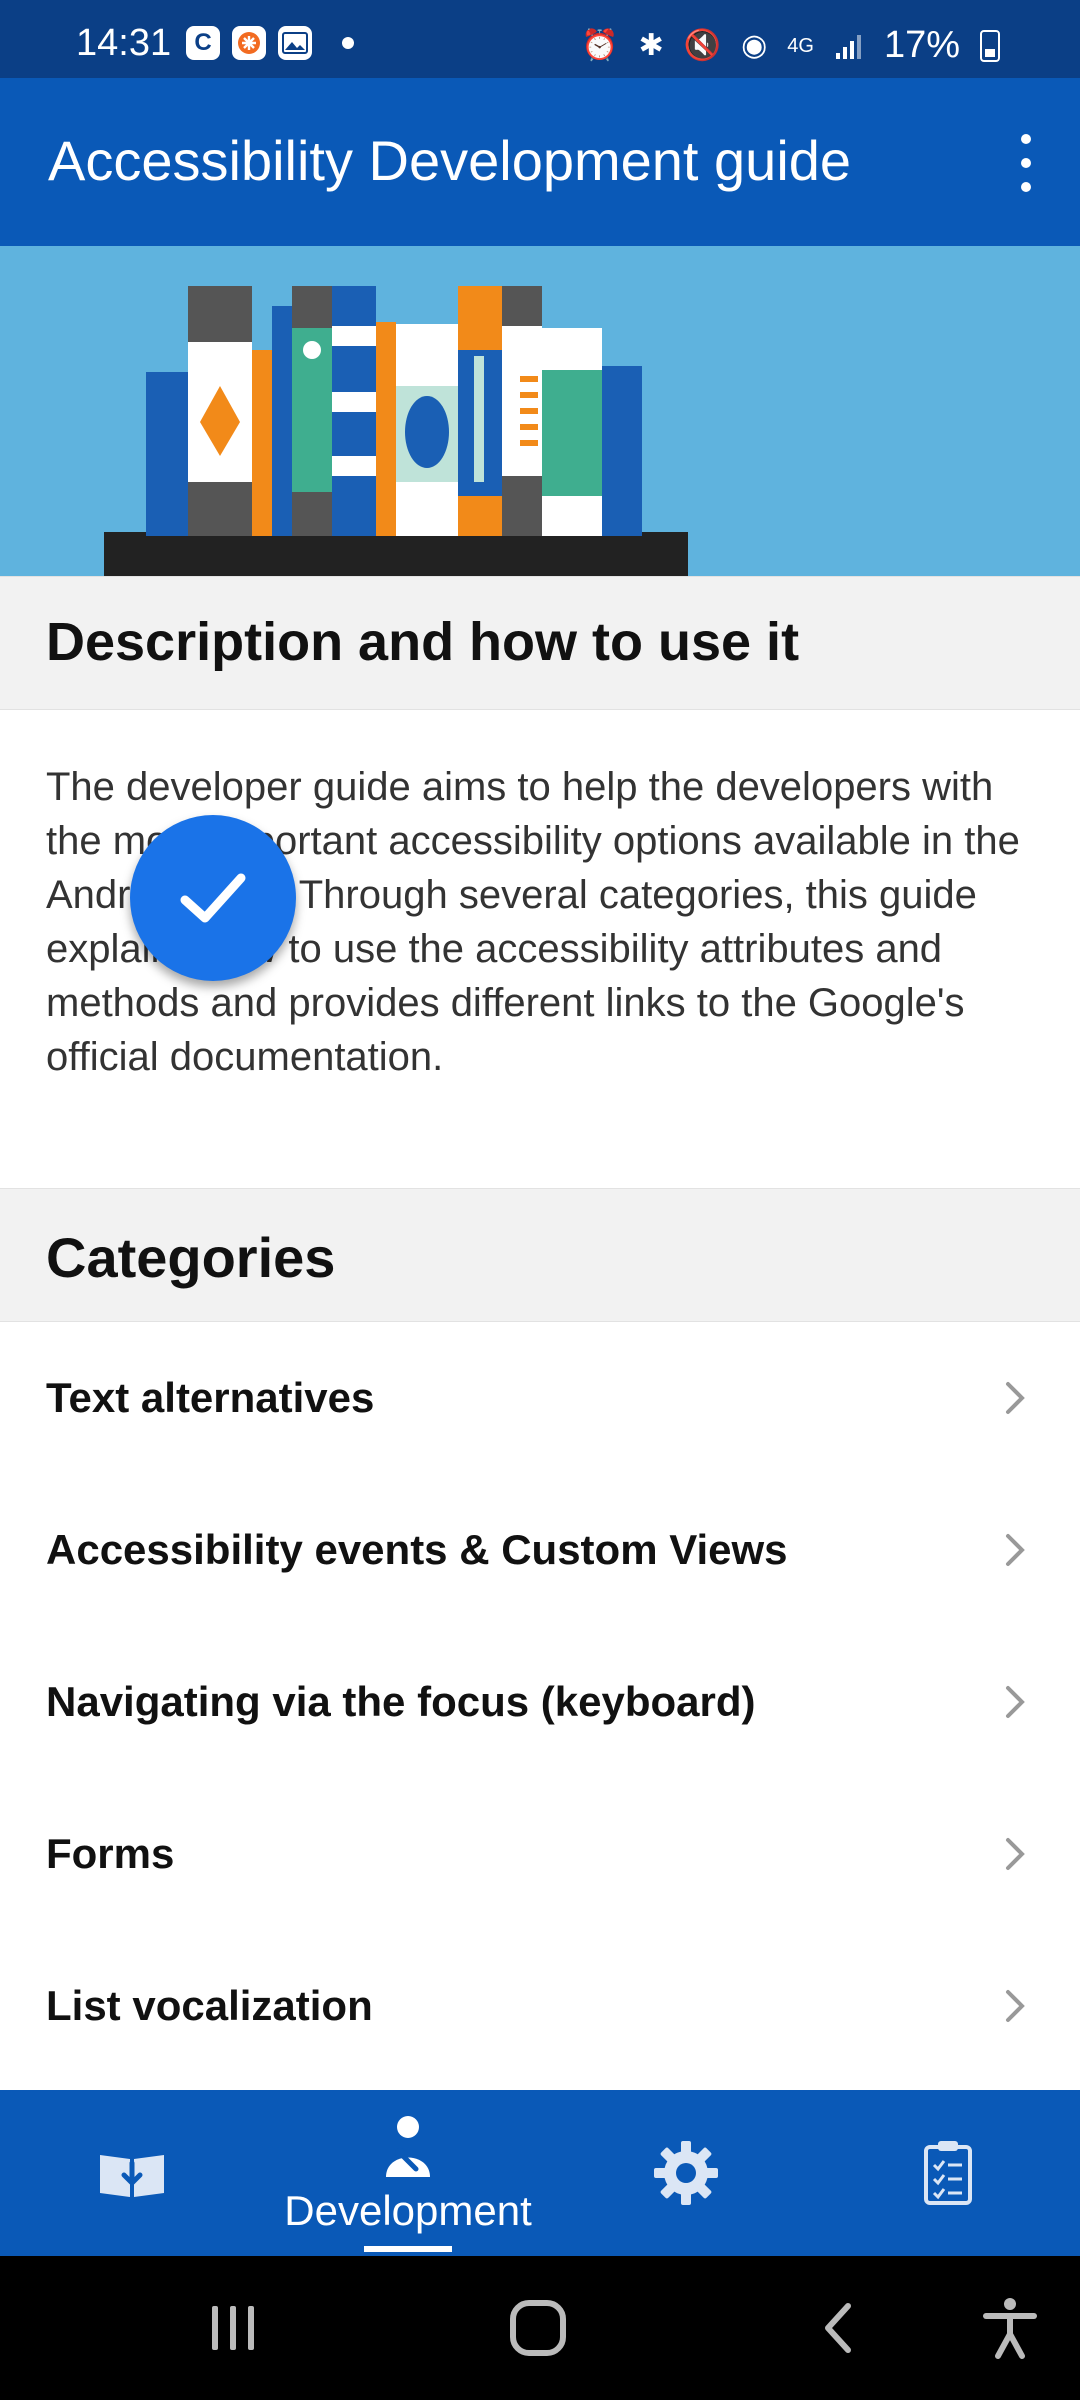 This screenshot has width=1080, height=2400. Describe the element at coordinates (600, 45) in the screenshot. I see `alarm-icon: ⏰` at that location.